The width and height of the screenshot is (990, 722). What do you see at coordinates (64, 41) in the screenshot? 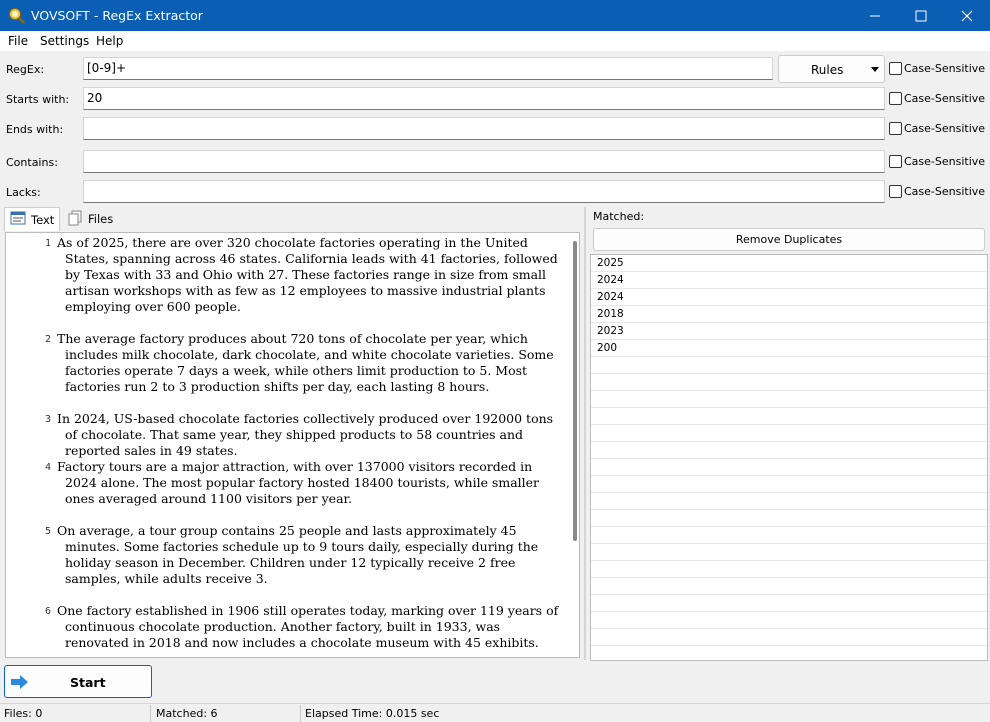
I see `menu-settings: Settings` at bounding box center [64, 41].